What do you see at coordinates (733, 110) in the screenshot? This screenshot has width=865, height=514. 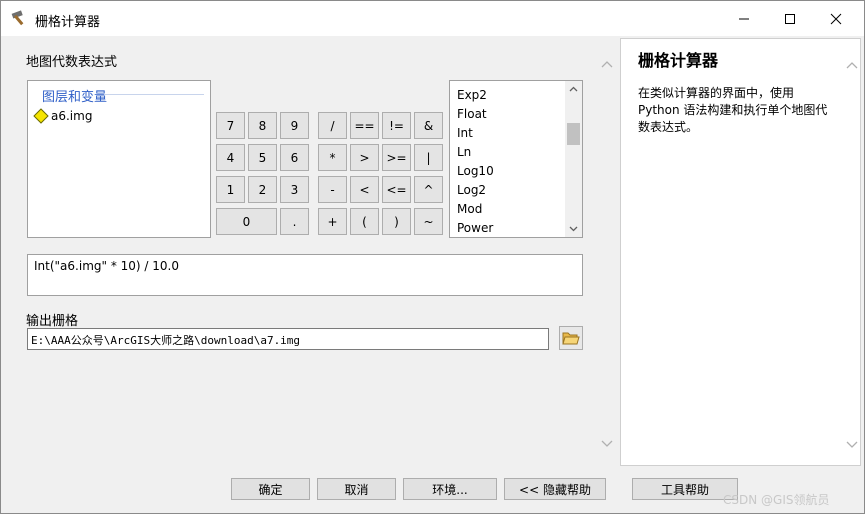 I see `help-description: 在类似计算器的界面中，使用 Python 语法构建和执行单个地图代数表达式。` at bounding box center [733, 110].